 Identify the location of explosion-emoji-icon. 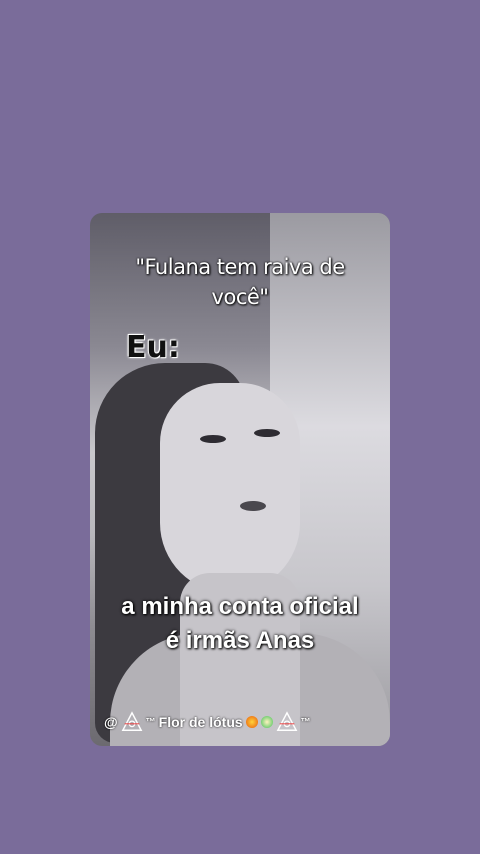
(251, 722).